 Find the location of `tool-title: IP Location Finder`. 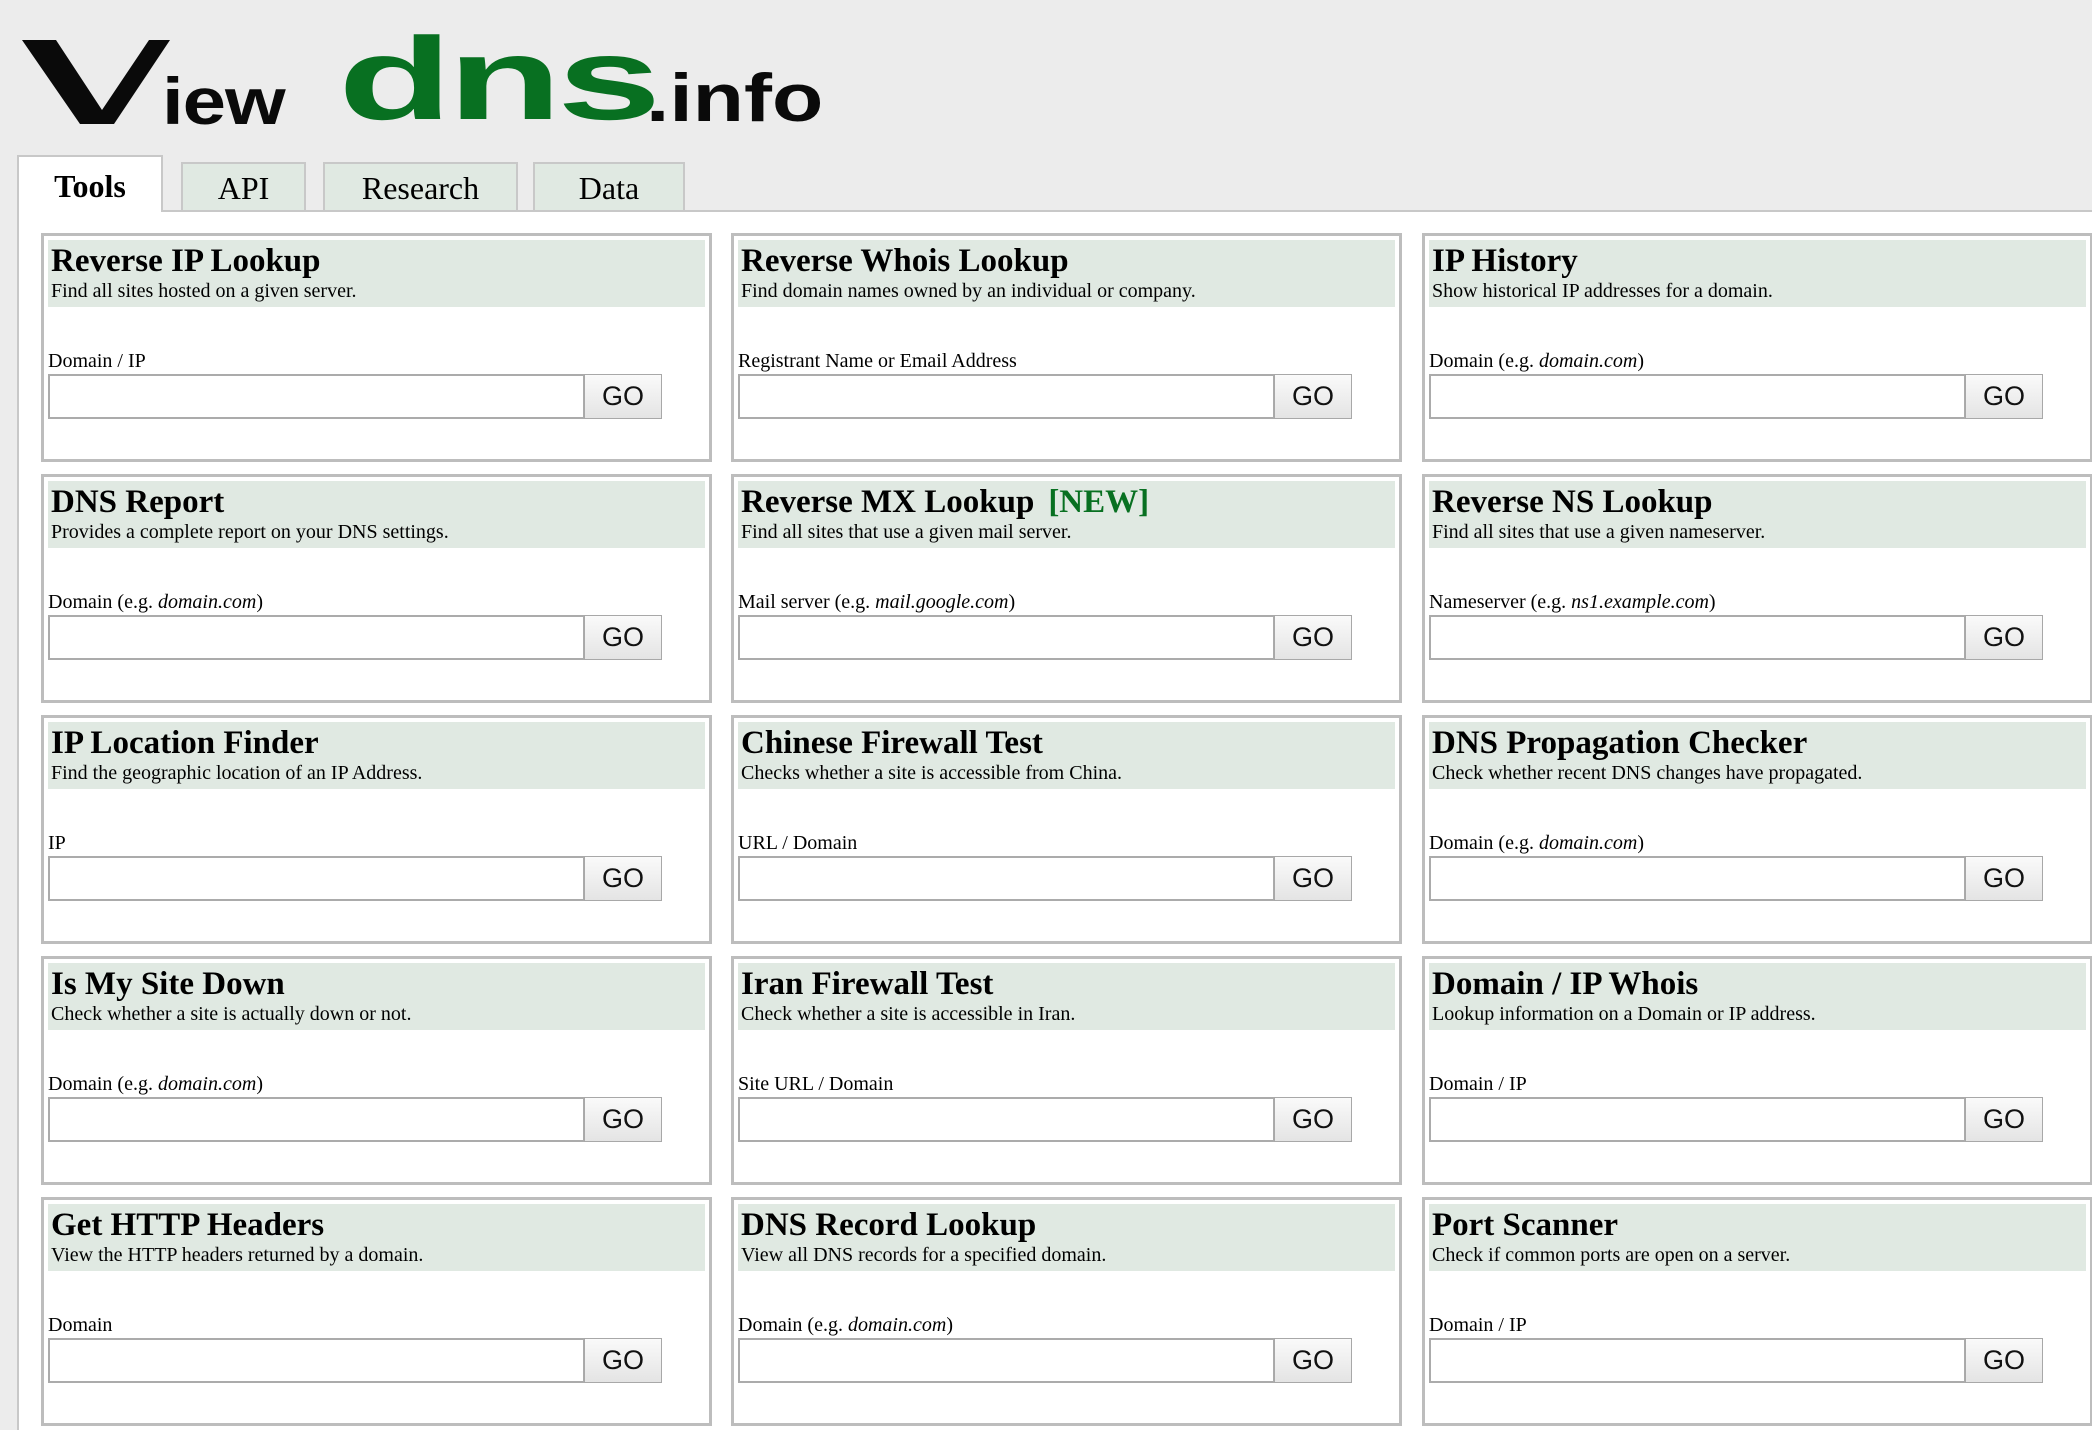

tool-title: IP Location Finder is located at coordinates (185, 743).